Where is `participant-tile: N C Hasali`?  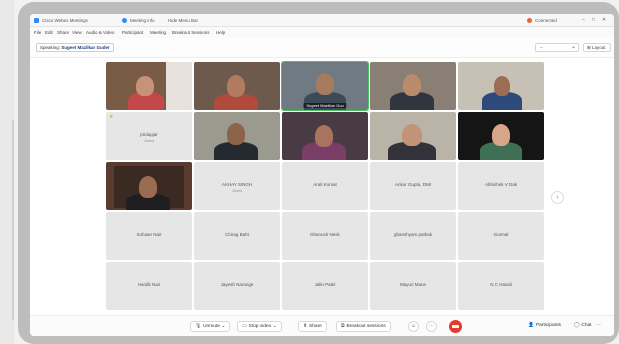 participant-tile: N C Hasali is located at coordinates (501, 286).